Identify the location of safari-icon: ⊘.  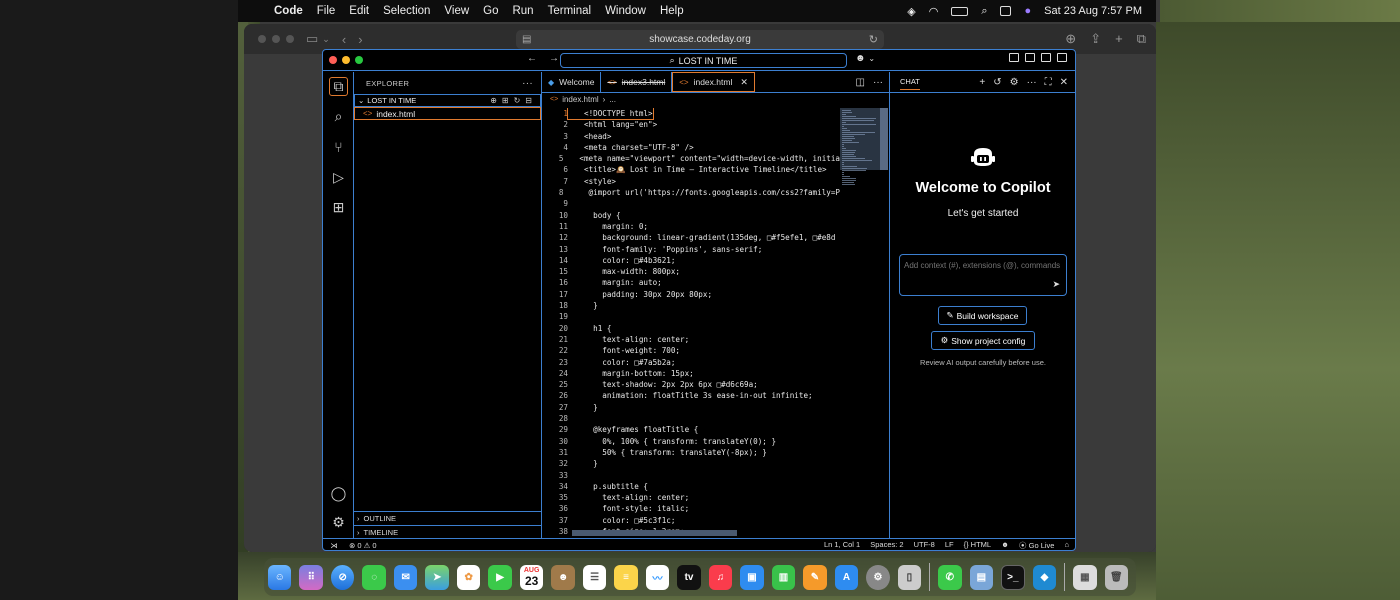
(342, 577).